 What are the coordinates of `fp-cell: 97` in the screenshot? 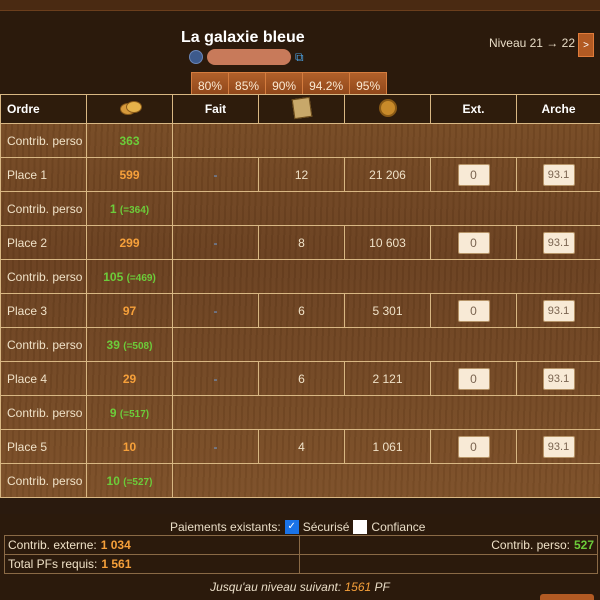 It's located at (129, 310).